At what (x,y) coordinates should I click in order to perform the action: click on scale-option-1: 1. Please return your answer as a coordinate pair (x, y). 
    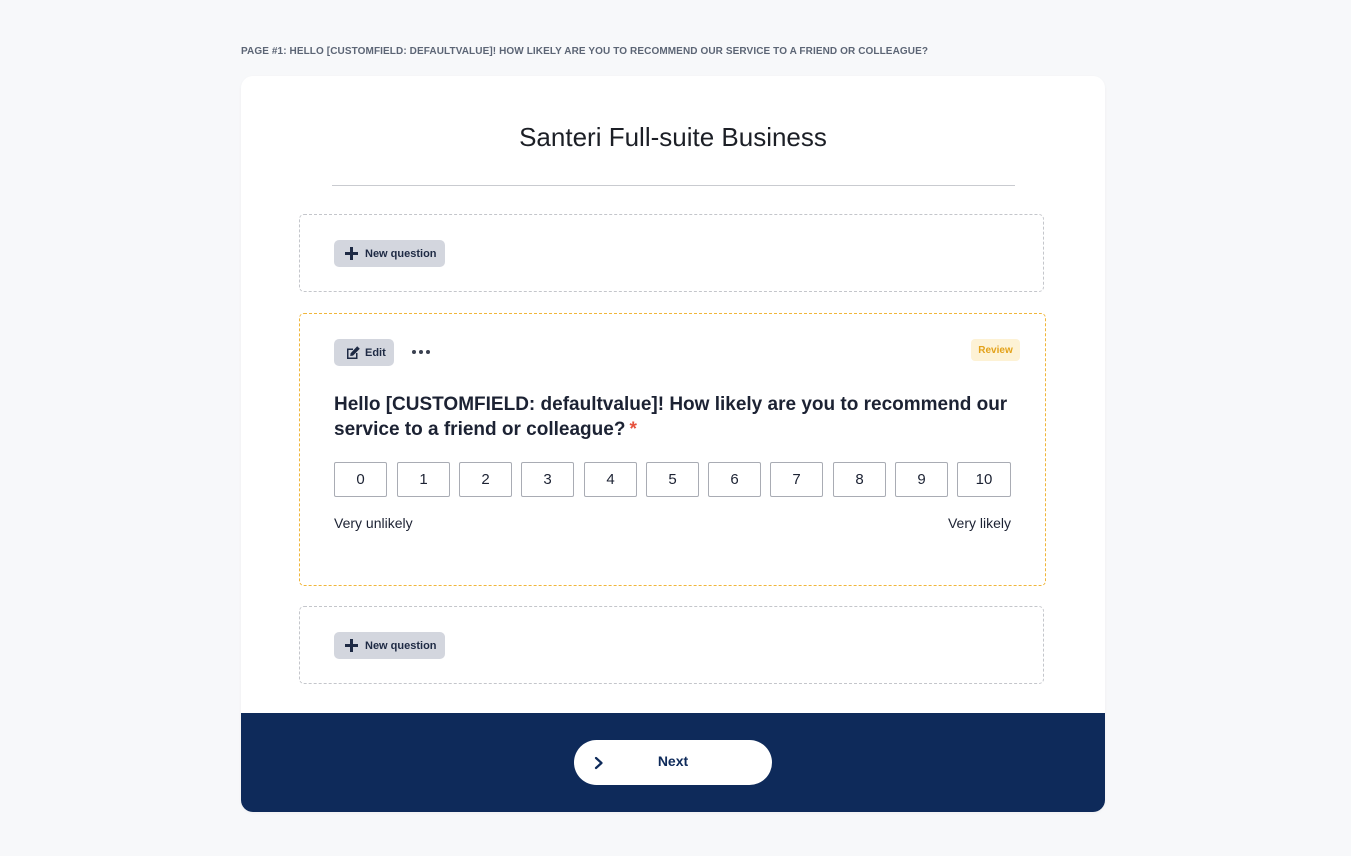
    Looking at the image, I should click on (423, 479).